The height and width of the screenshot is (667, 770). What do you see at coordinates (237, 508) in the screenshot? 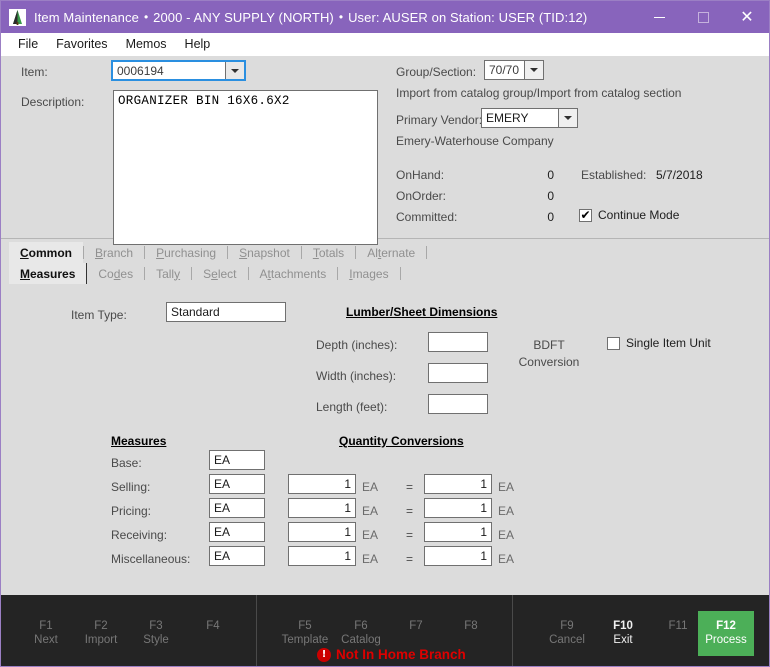
I see `measure-pricing-uom-input: EA` at bounding box center [237, 508].